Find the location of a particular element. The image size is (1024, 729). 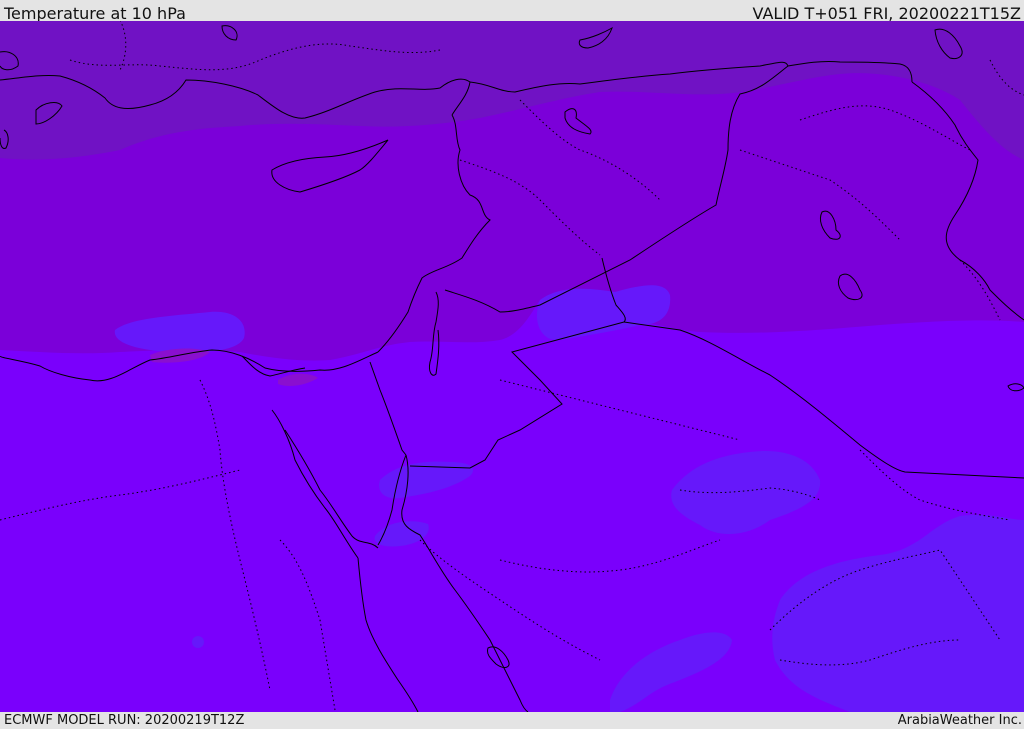

provider-credit: ArabiaWeather Inc. is located at coordinates (959, 720).